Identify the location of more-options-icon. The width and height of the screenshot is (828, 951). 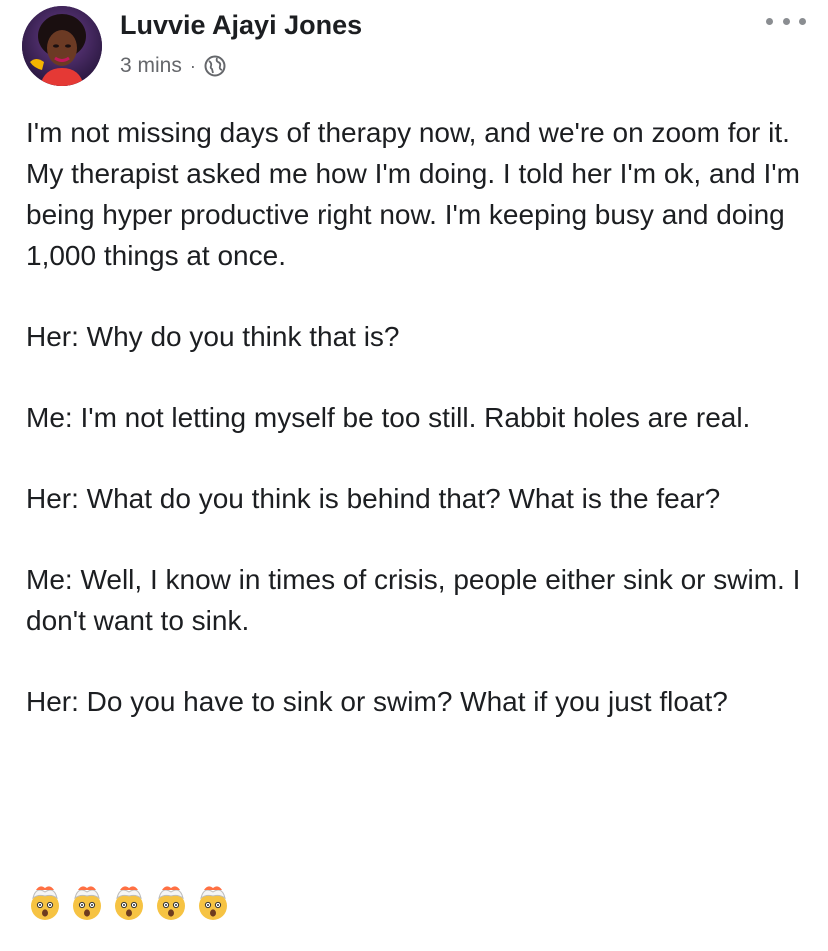
(786, 21).